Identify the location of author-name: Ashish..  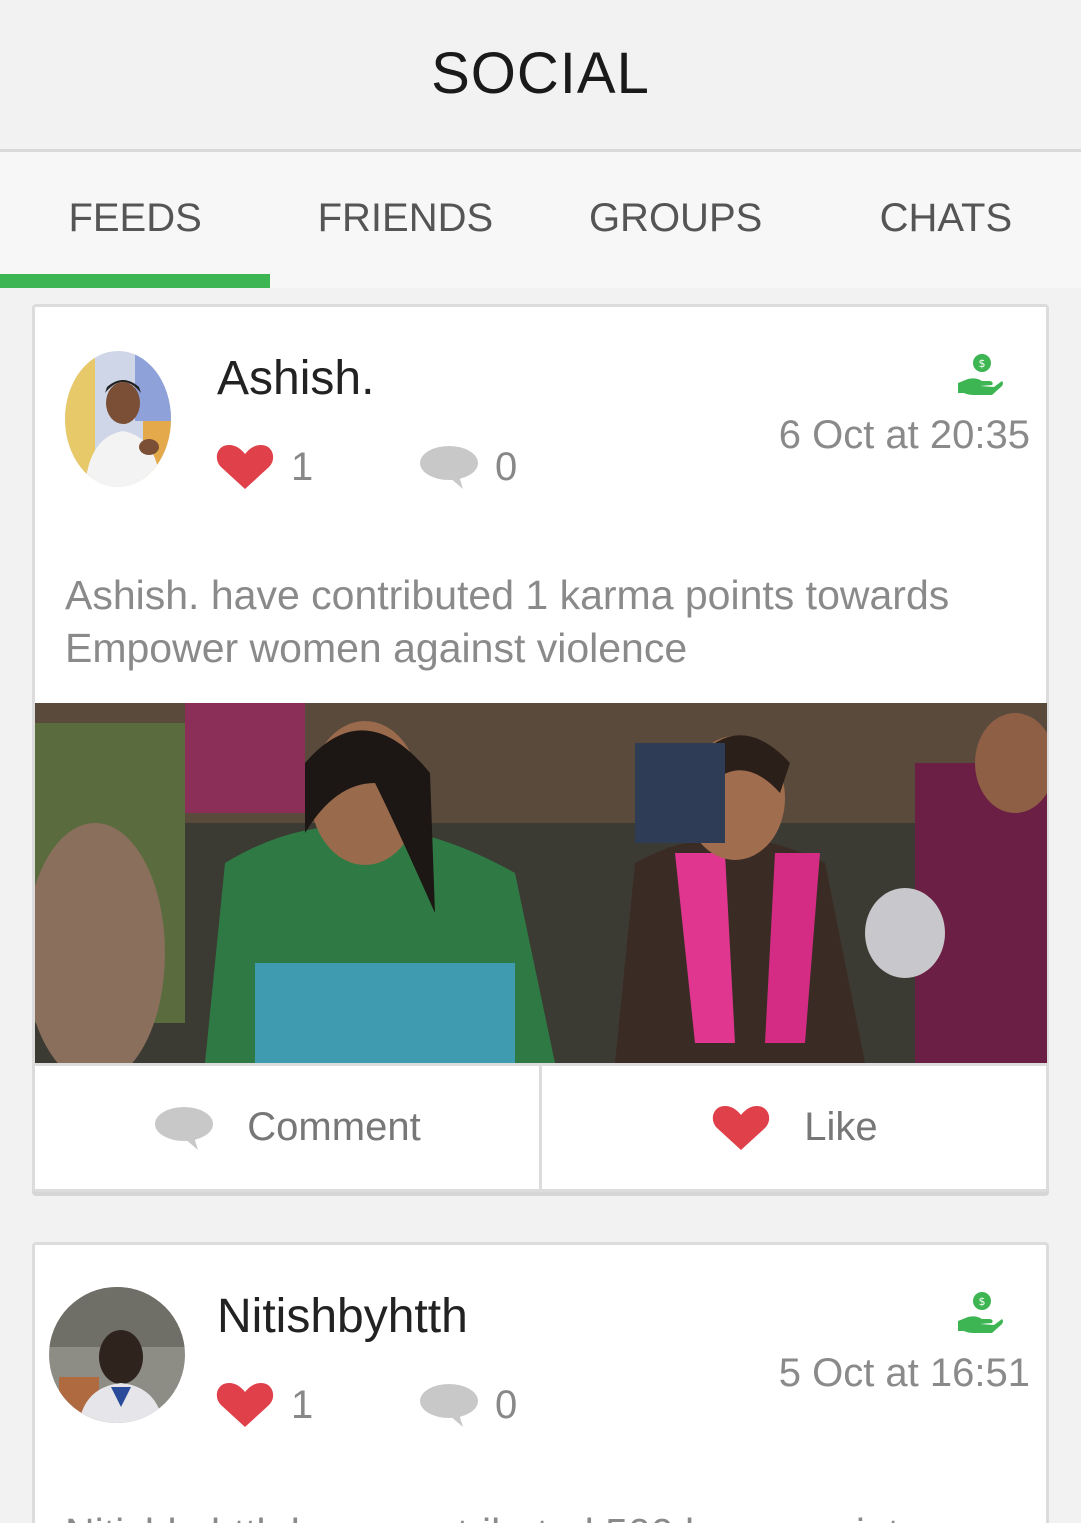
(295, 378).